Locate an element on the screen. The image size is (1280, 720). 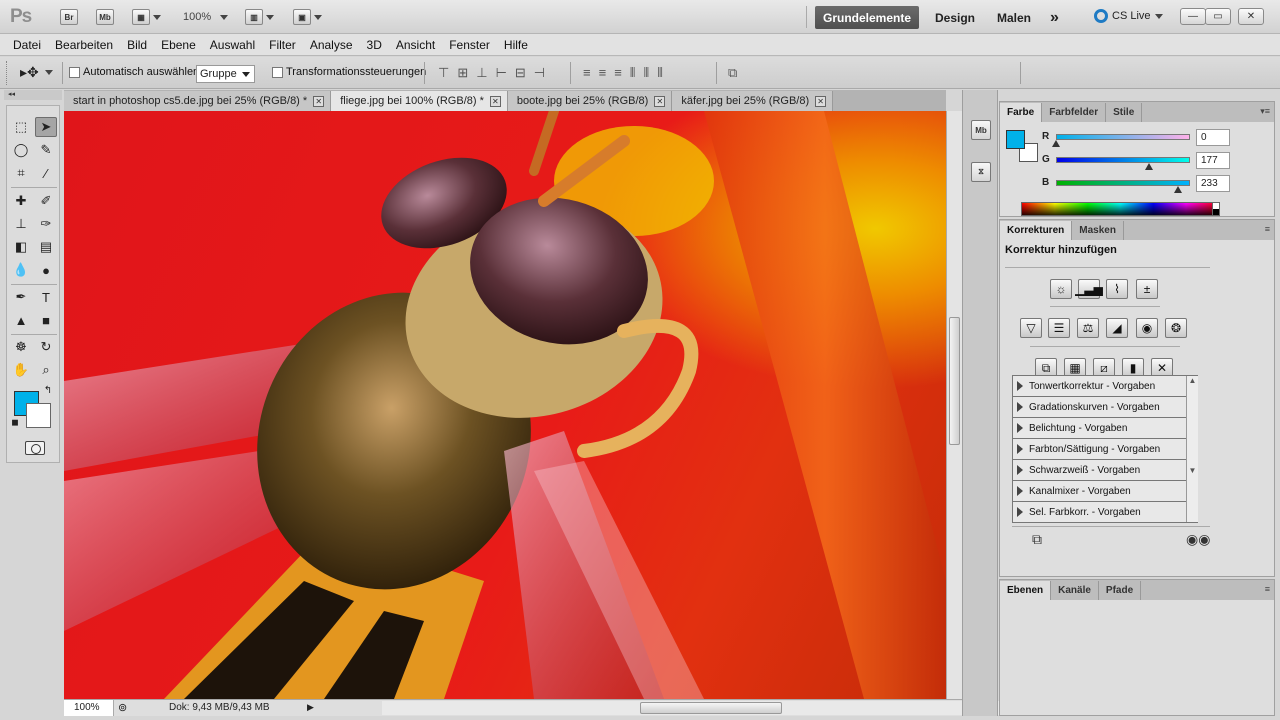
view-extras-button: ▦ is located at coordinates (146, 17).